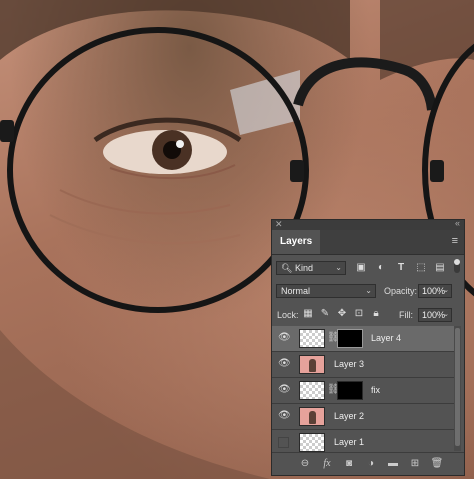 The width and height of the screenshot is (474, 479). I want to click on fx-icon: fx, so click(327, 464).